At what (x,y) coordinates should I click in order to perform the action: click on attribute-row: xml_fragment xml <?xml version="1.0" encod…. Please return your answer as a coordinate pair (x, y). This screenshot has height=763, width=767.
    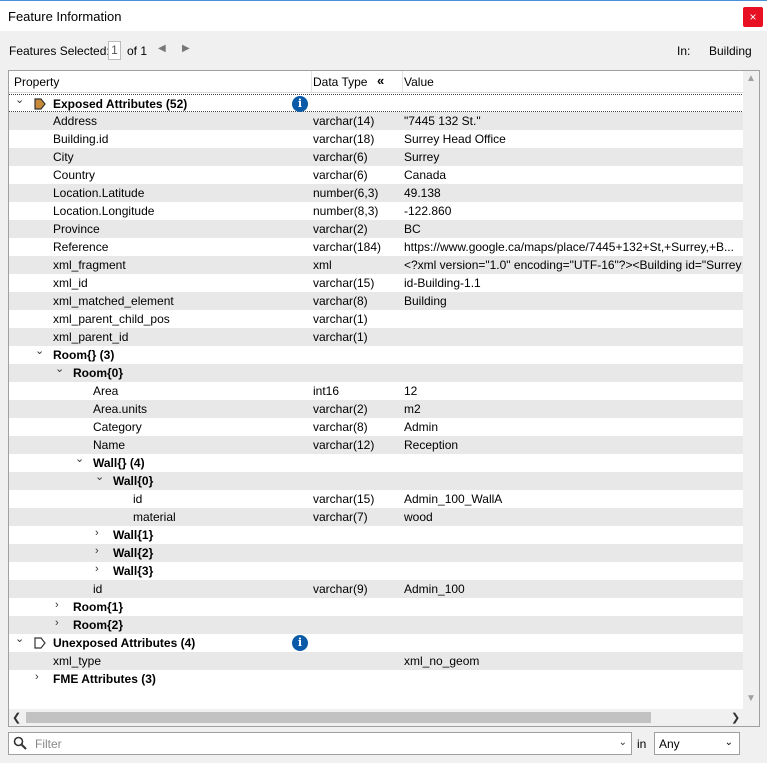
    Looking at the image, I should click on (376, 265).